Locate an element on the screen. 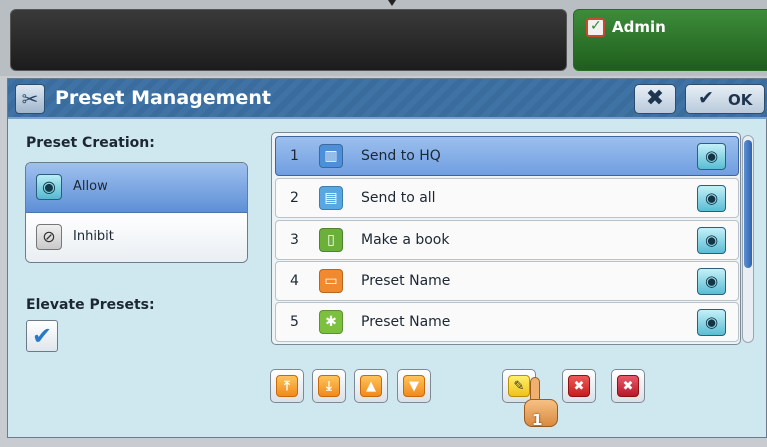 The width and height of the screenshot is (767, 447). preset-name: Send to HQ is located at coordinates (401, 156).